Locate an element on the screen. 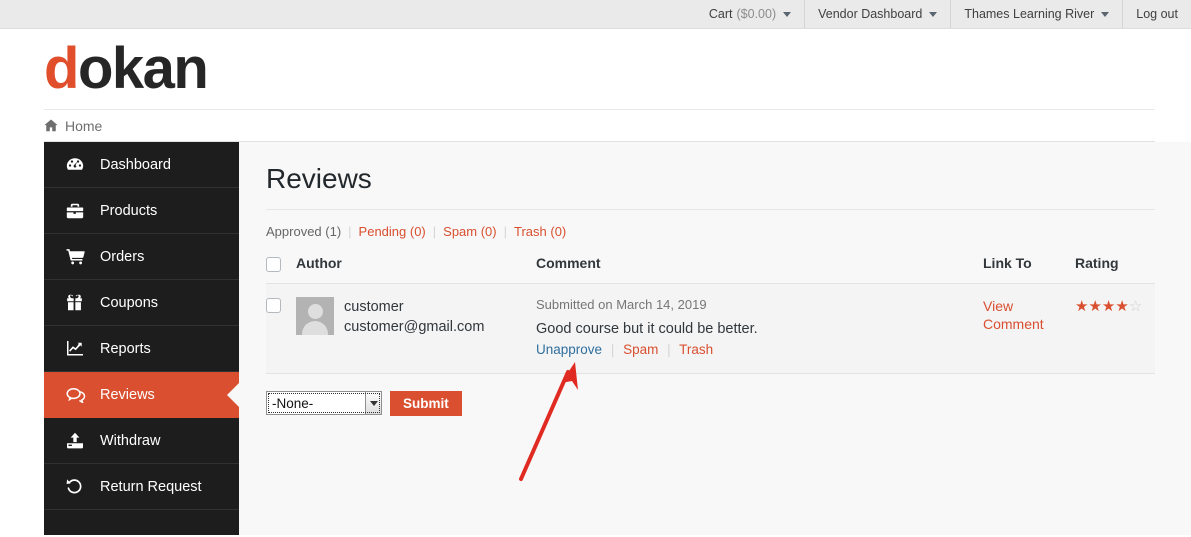 This screenshot has height=537, width=1191. submitted-on: Submitted on March 14, 2019 is located at coordinates (621, 304).